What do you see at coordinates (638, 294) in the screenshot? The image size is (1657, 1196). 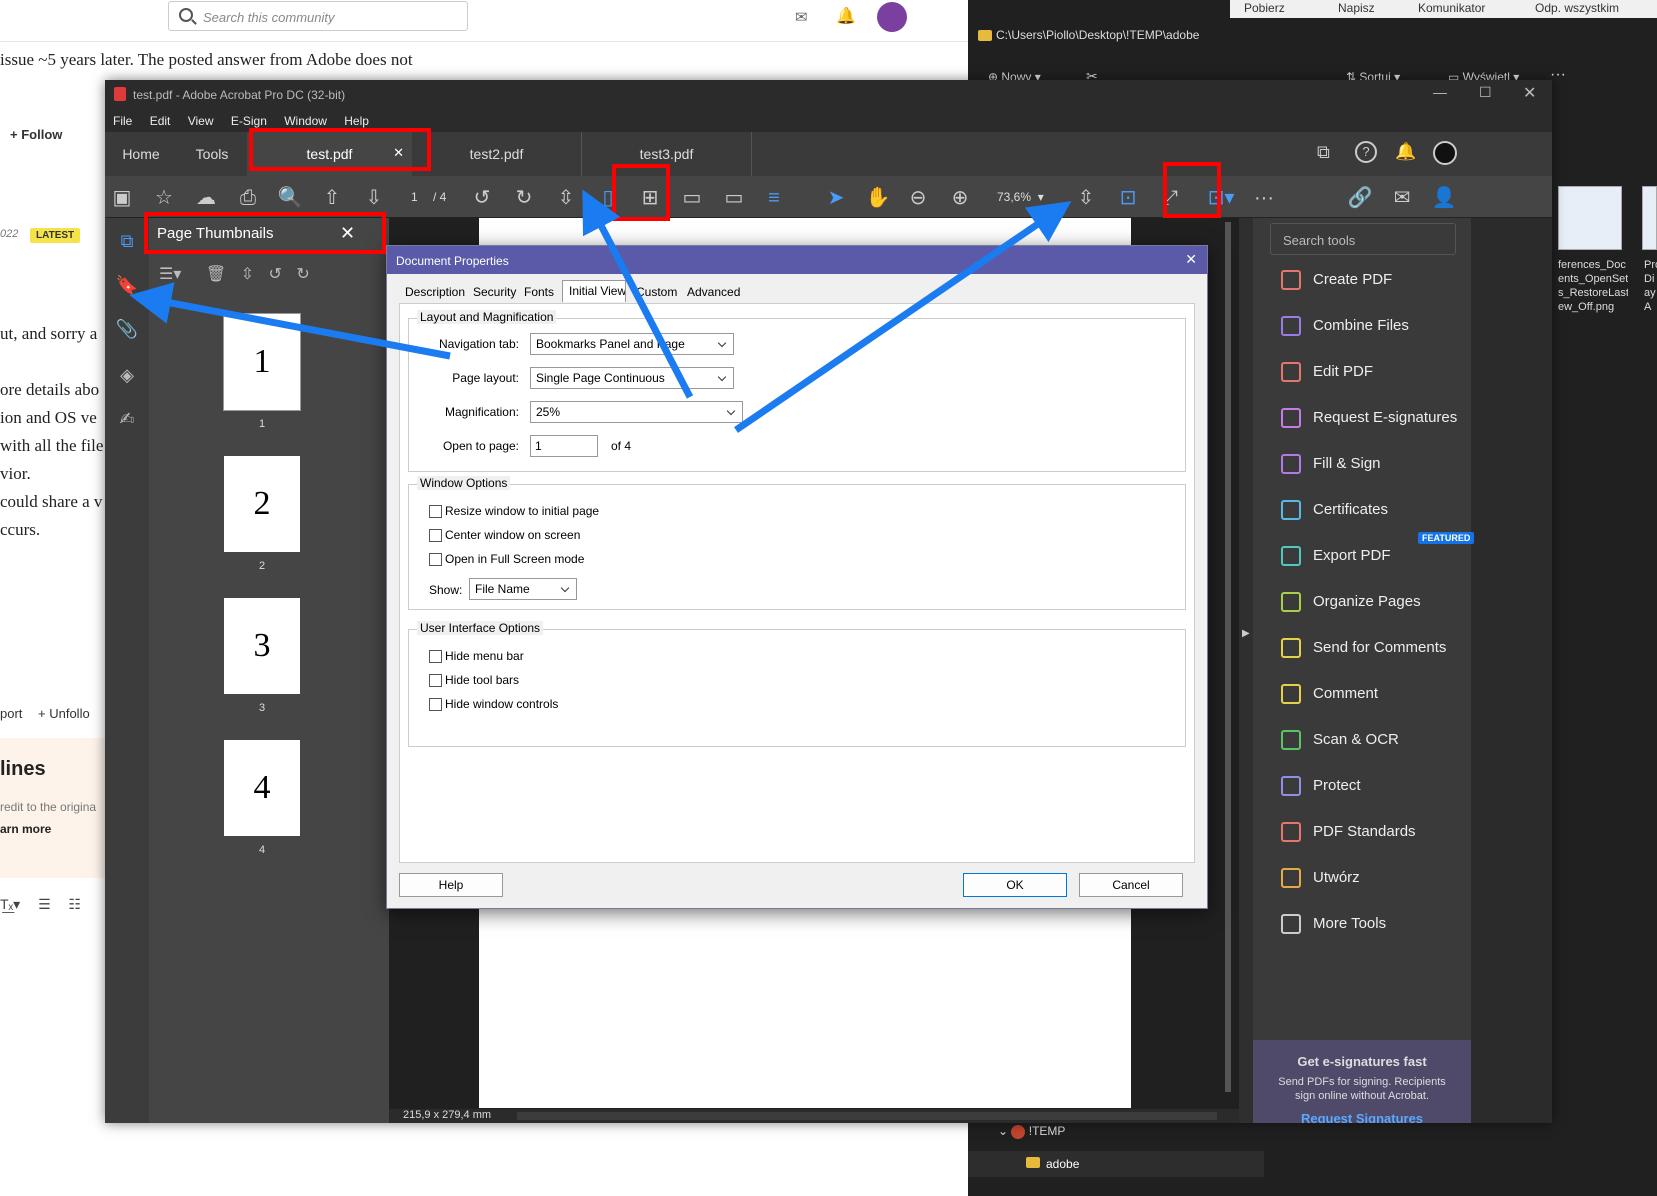 I see `arrow-to-page-layout` at bounding box center [638, 294].